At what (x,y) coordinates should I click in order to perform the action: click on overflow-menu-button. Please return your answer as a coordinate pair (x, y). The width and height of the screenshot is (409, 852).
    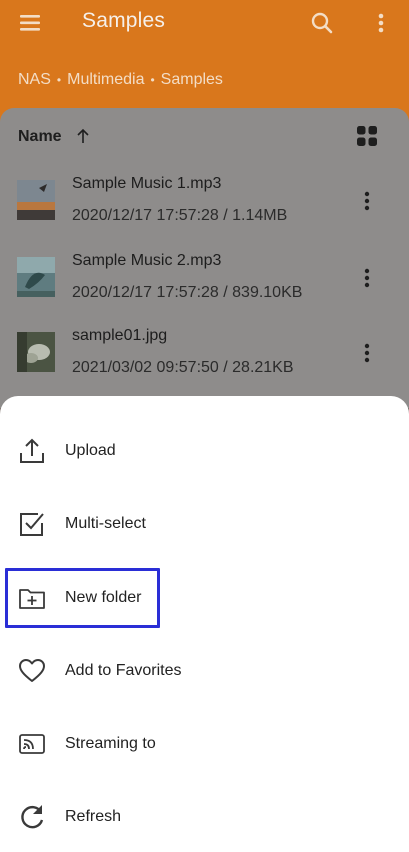
    Looking at the image, I should click on (381, 23).